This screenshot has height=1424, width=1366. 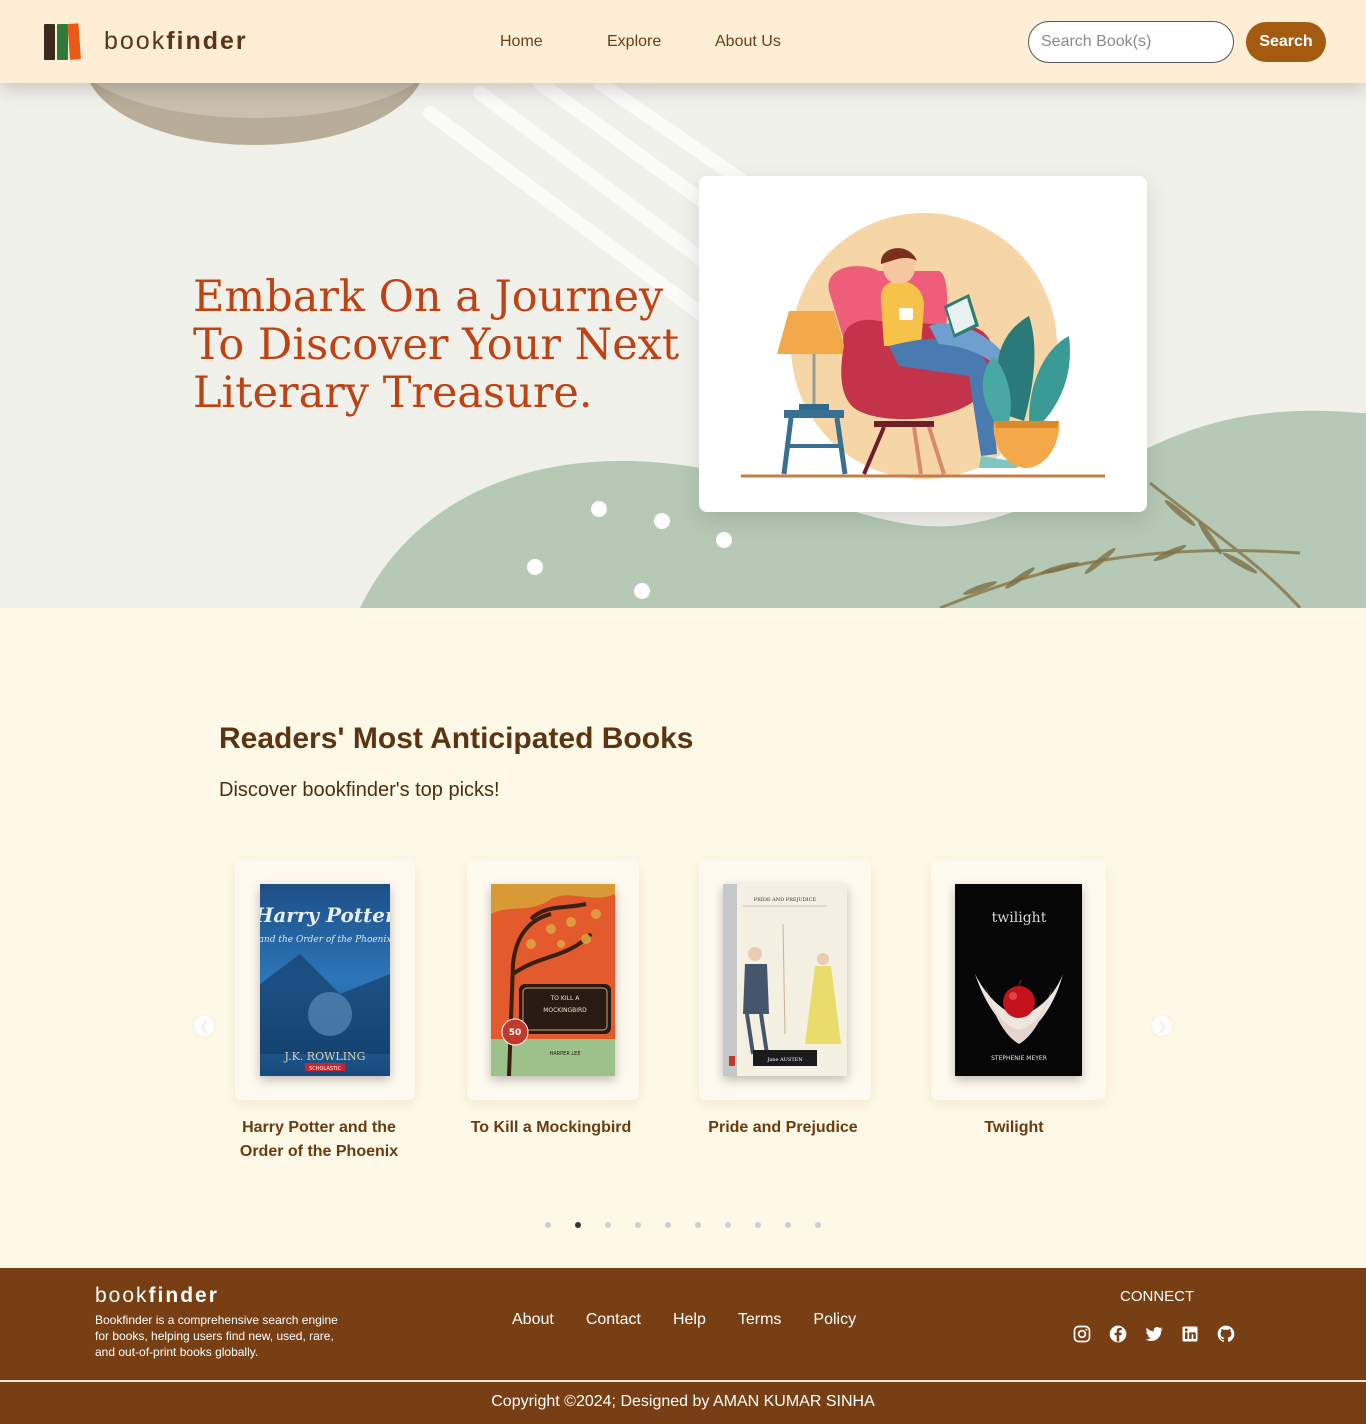 I want to click on linkedin-icon, so click(x=1190, y=1334).